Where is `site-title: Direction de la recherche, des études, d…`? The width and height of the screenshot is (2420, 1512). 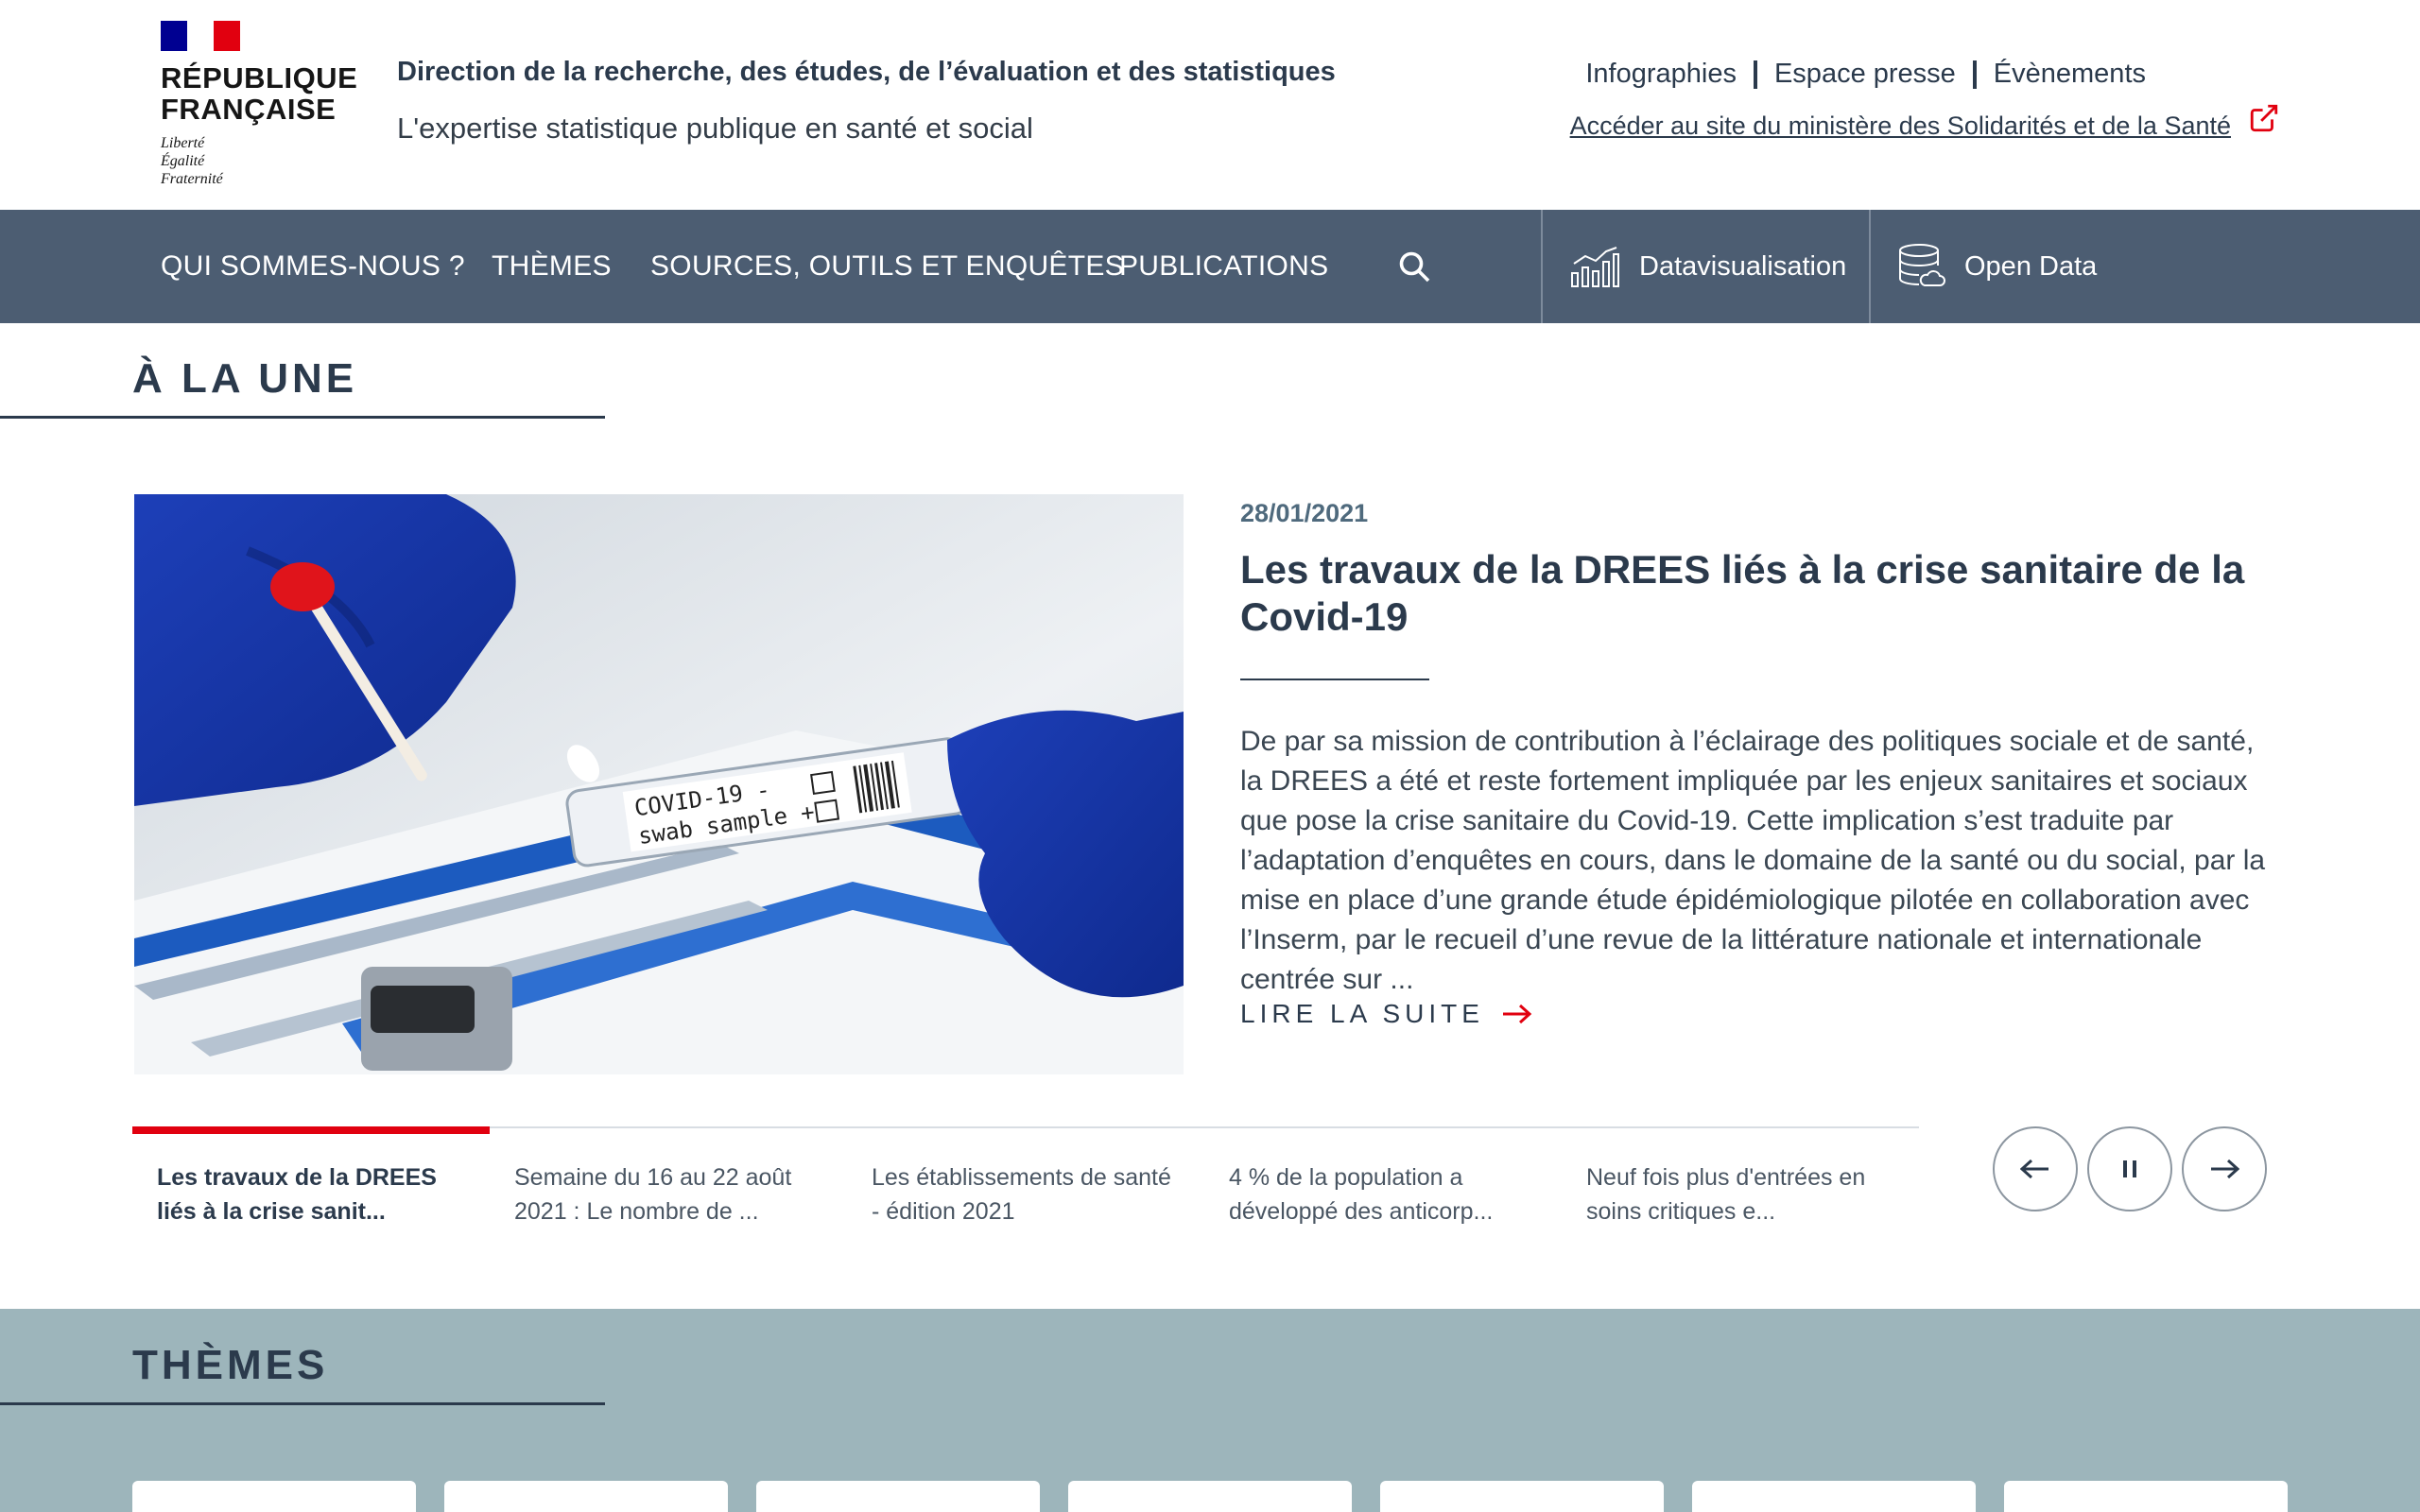
site-title: Direction de la recherche, des études, d… is located at coordinates (866, 72).